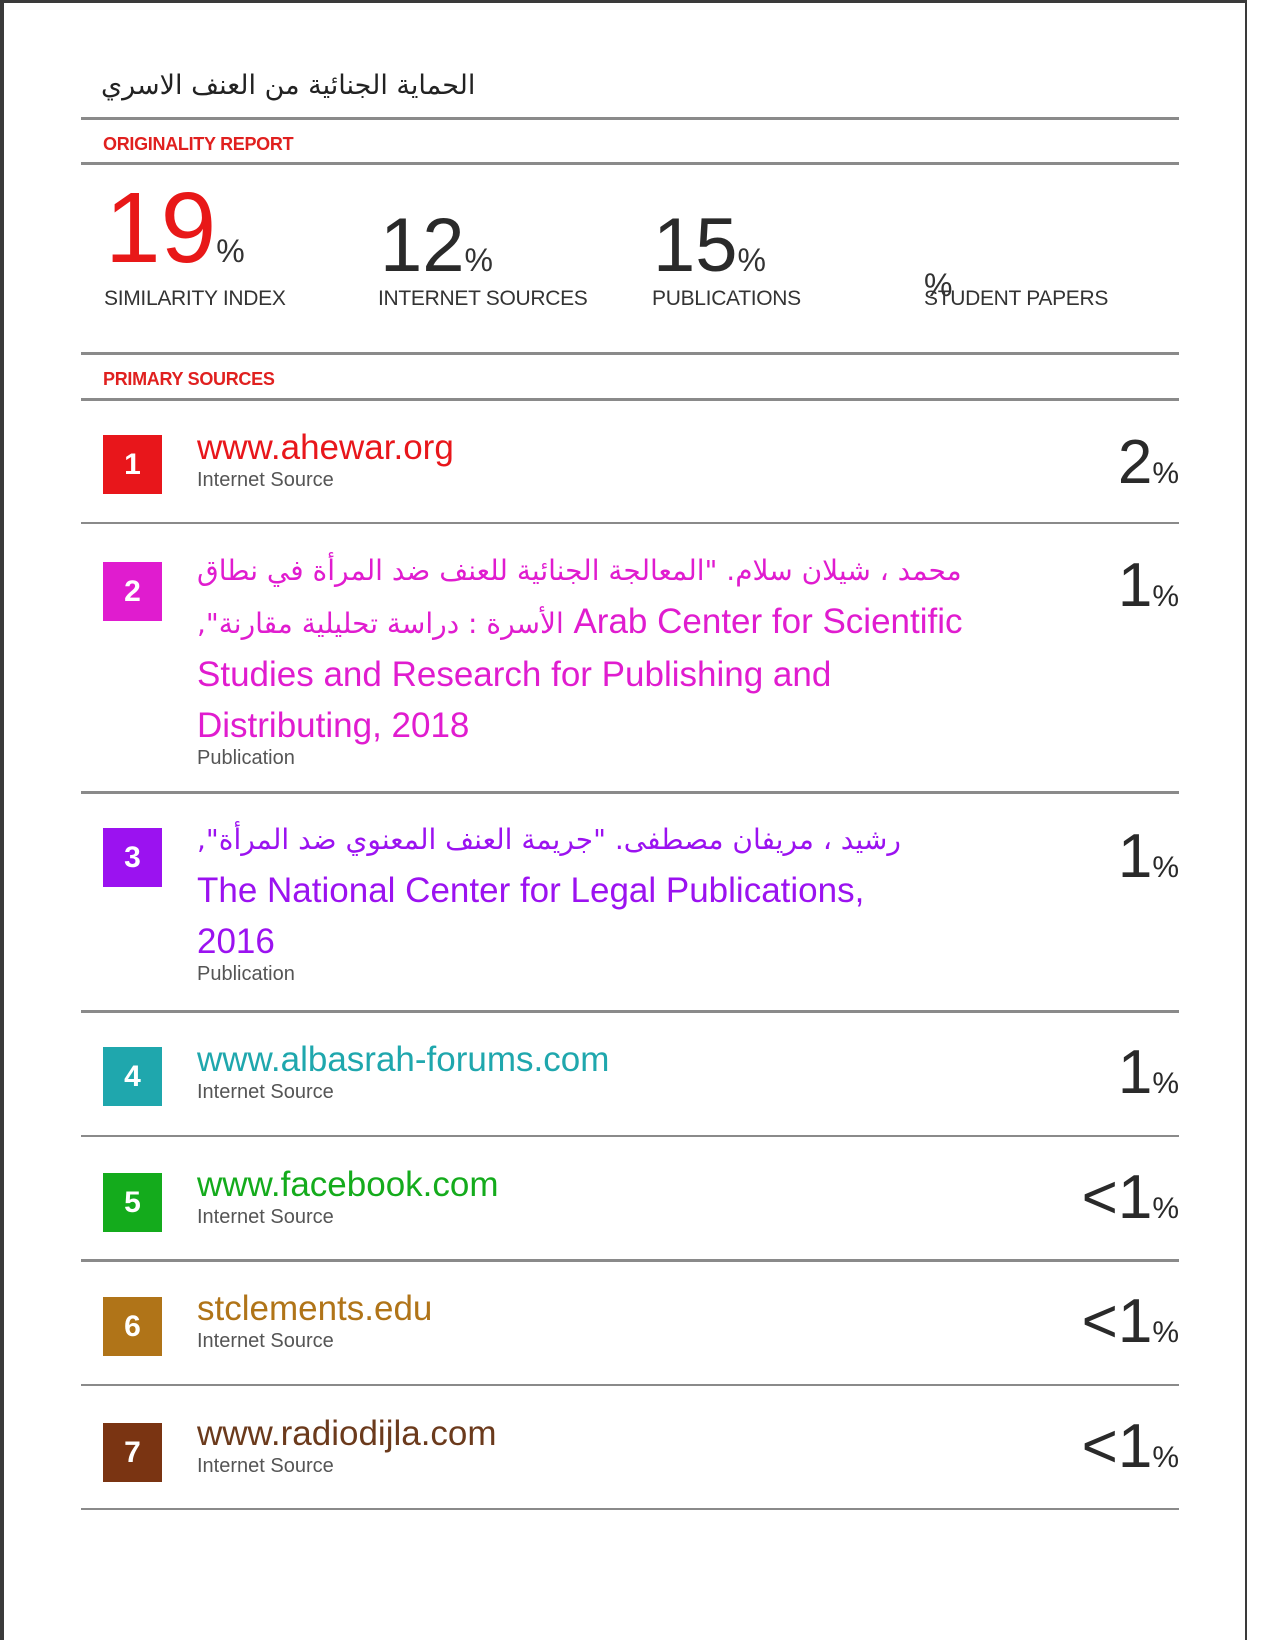  I want to click on internet-sources-label: INTERNET SOURCES, so click(483, 298).